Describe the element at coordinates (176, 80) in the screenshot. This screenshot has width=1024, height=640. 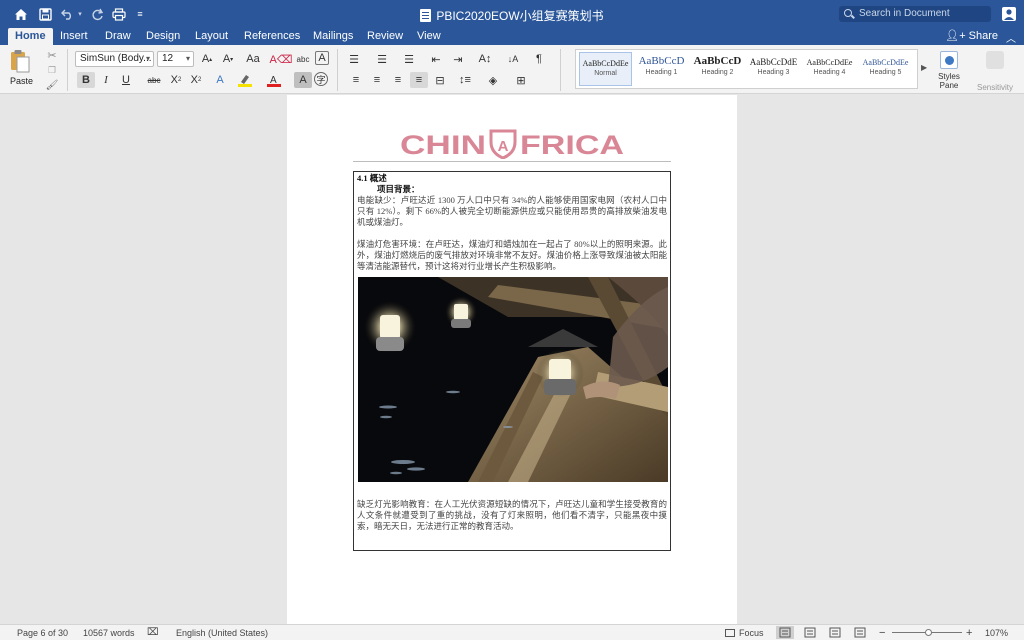
I see `subscript-button: X2` at that location.